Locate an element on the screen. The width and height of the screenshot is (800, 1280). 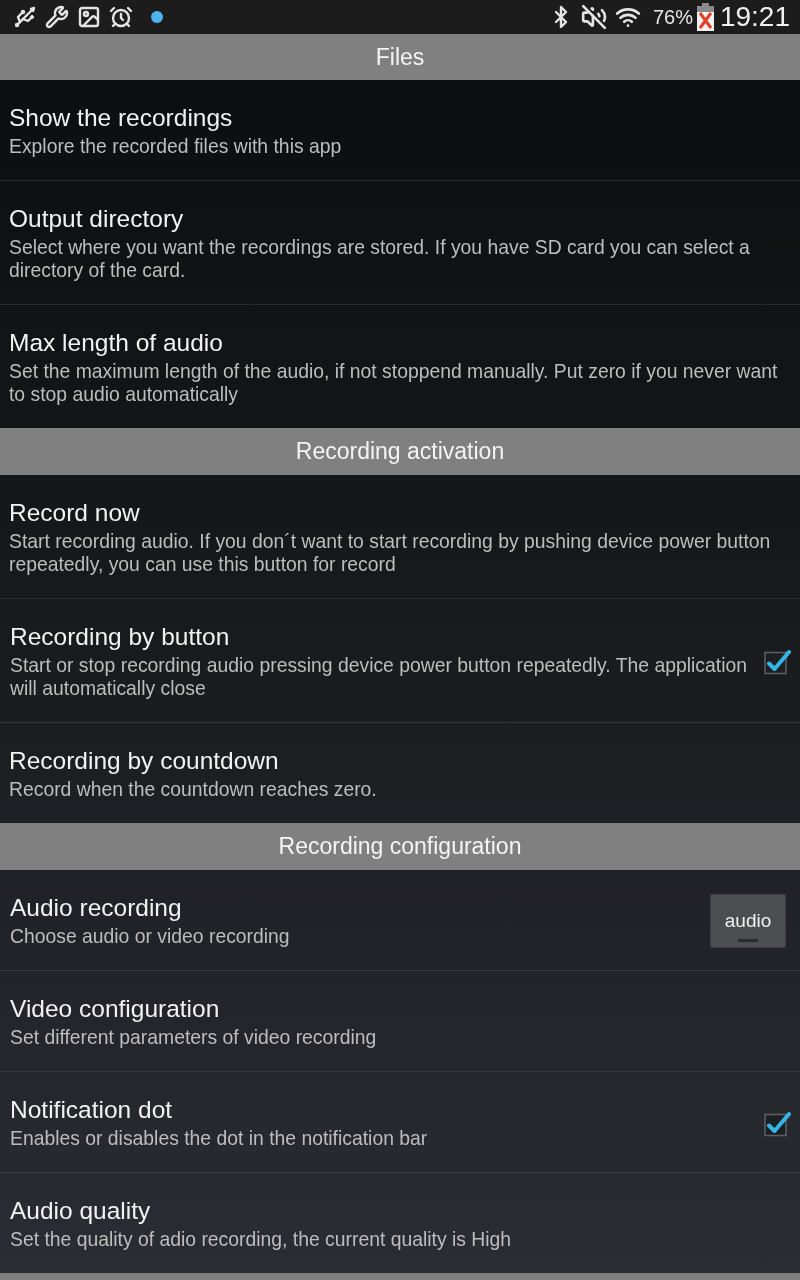
preference-summary: Set different parameters of video recording is located at coordinates (193, 1037).